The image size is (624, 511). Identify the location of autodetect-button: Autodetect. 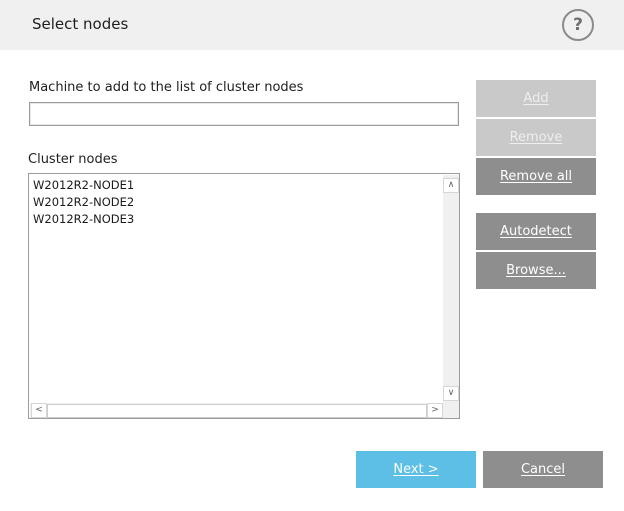
(536, 231).